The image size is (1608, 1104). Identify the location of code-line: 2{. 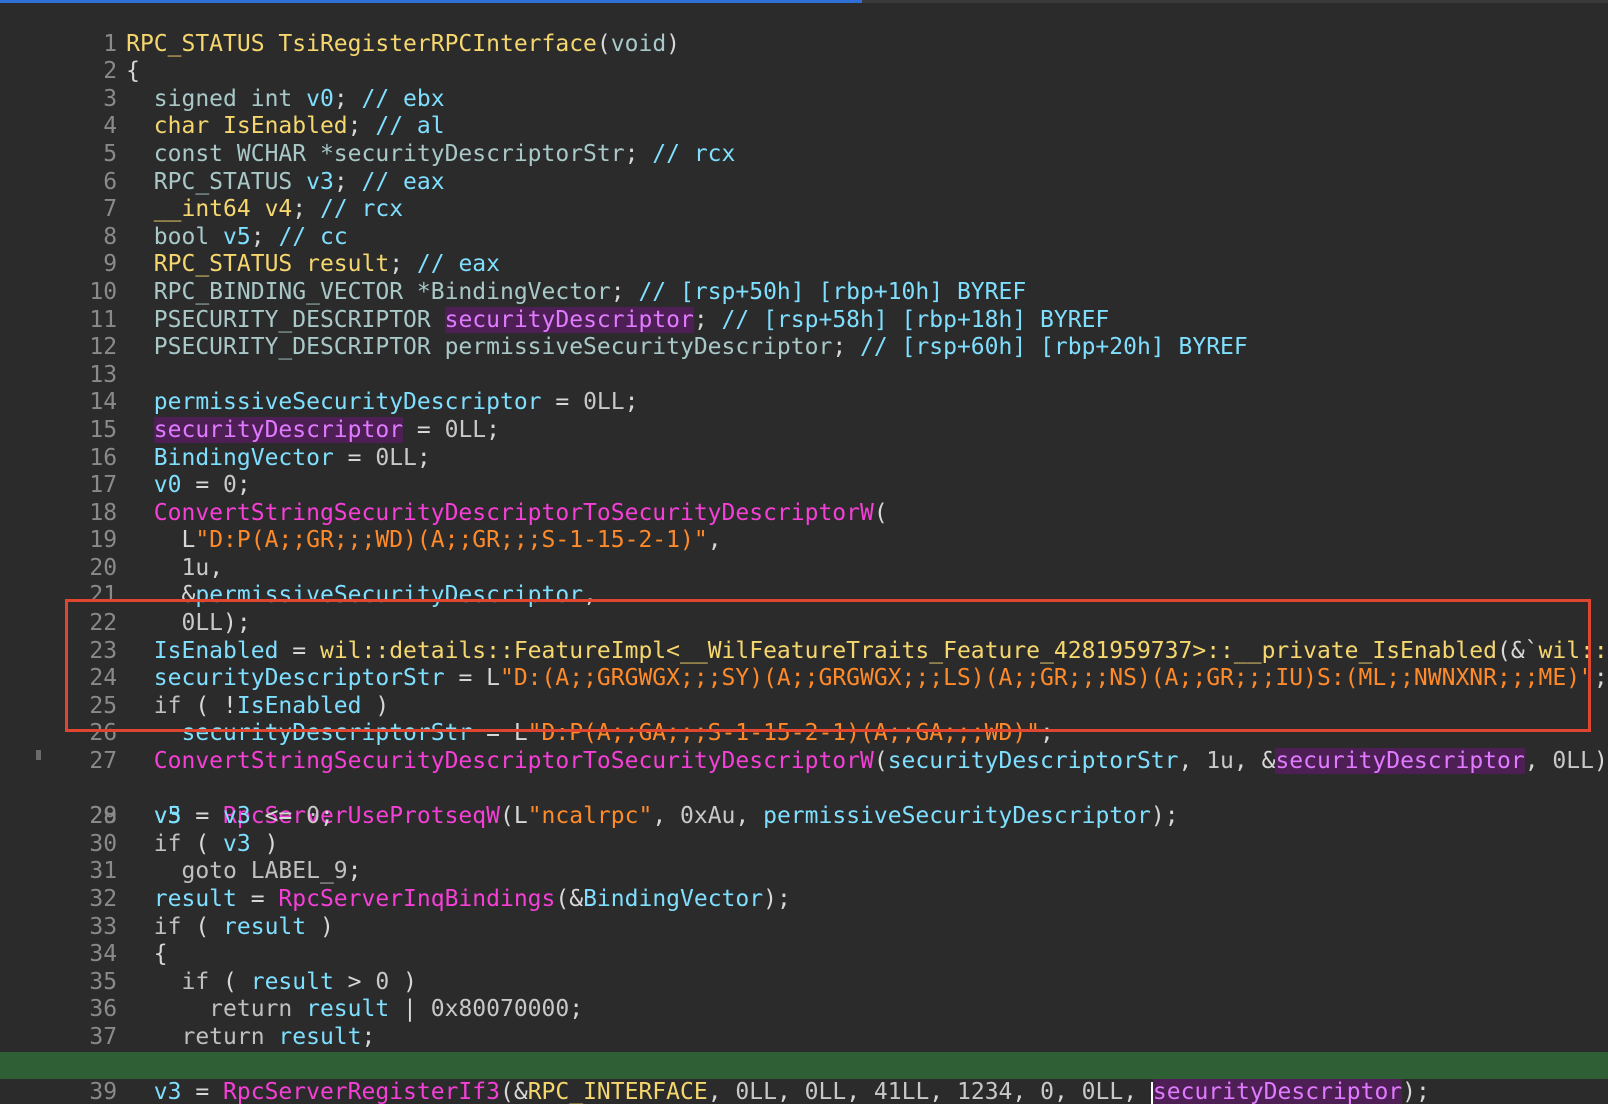
(804, 57).